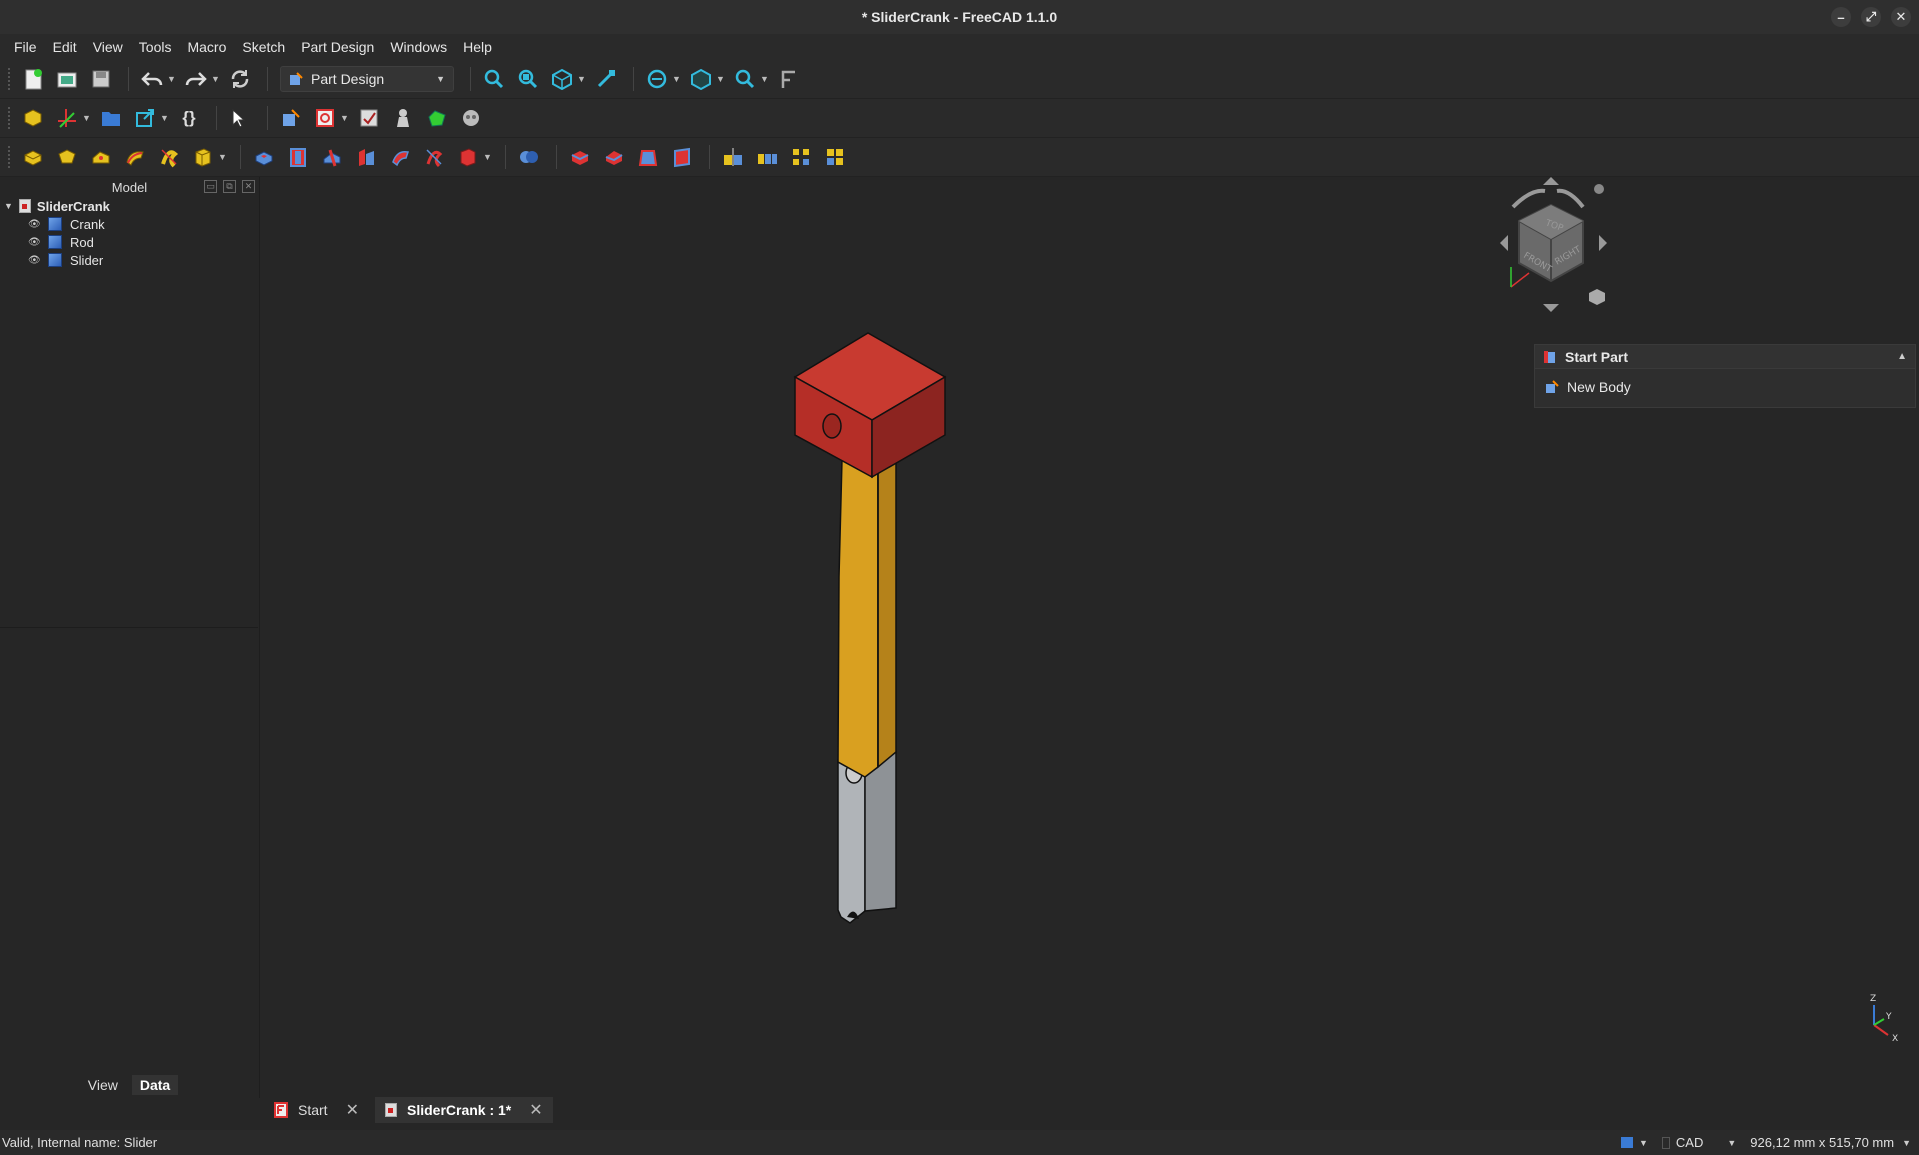 This screenshot has width=1919, height=1155. Describe the element at coordinates (67, 79) in the screenshot. I see `open-document-icon` at that location.